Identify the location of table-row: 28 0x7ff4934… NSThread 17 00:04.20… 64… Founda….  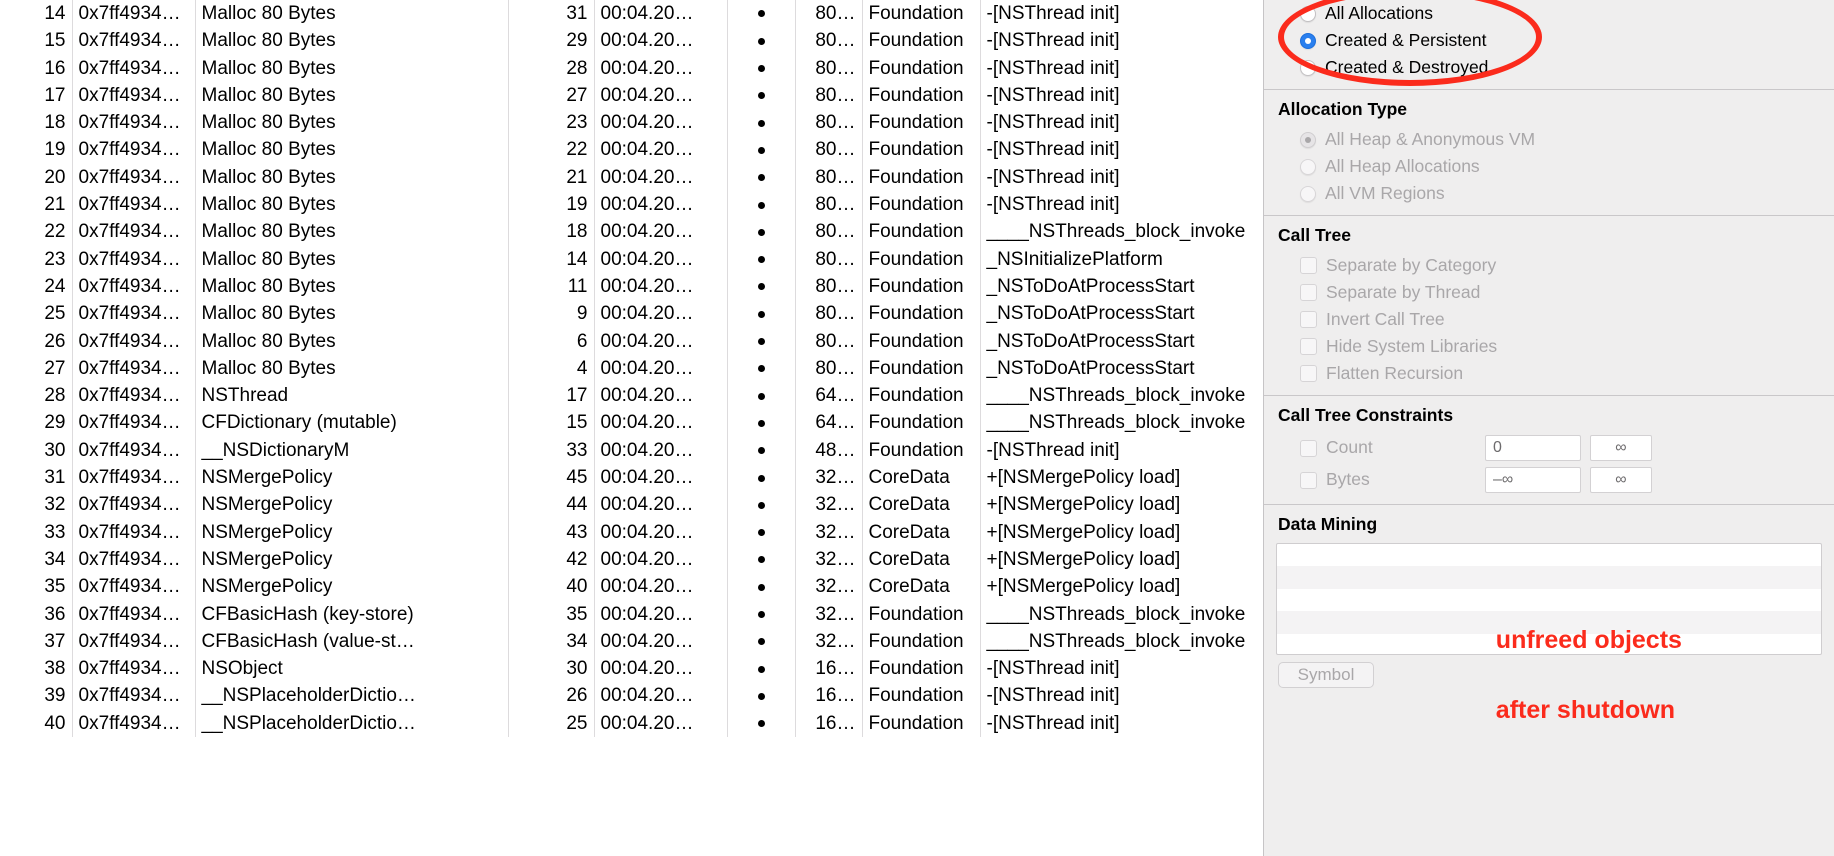
(631, 396).